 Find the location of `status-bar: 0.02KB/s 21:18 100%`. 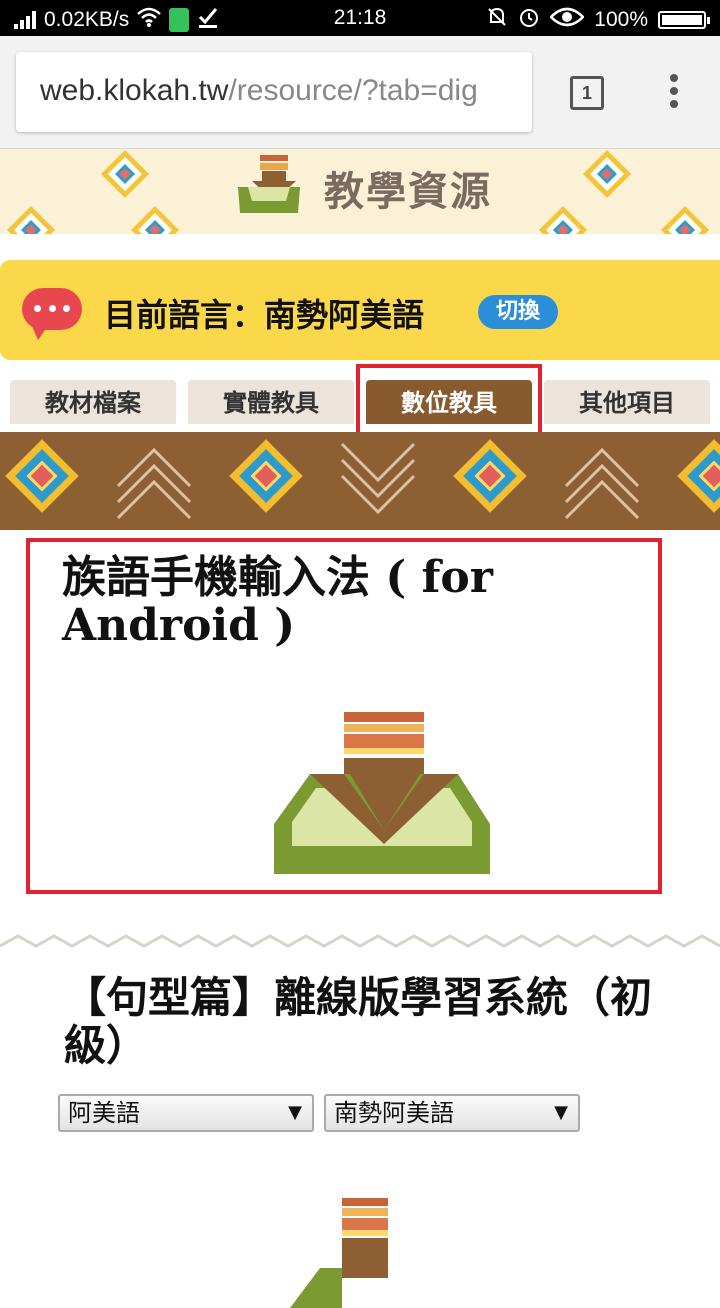

status-bar: 0.02KB/s 21:18 100% is located at coordinates (360, 18).